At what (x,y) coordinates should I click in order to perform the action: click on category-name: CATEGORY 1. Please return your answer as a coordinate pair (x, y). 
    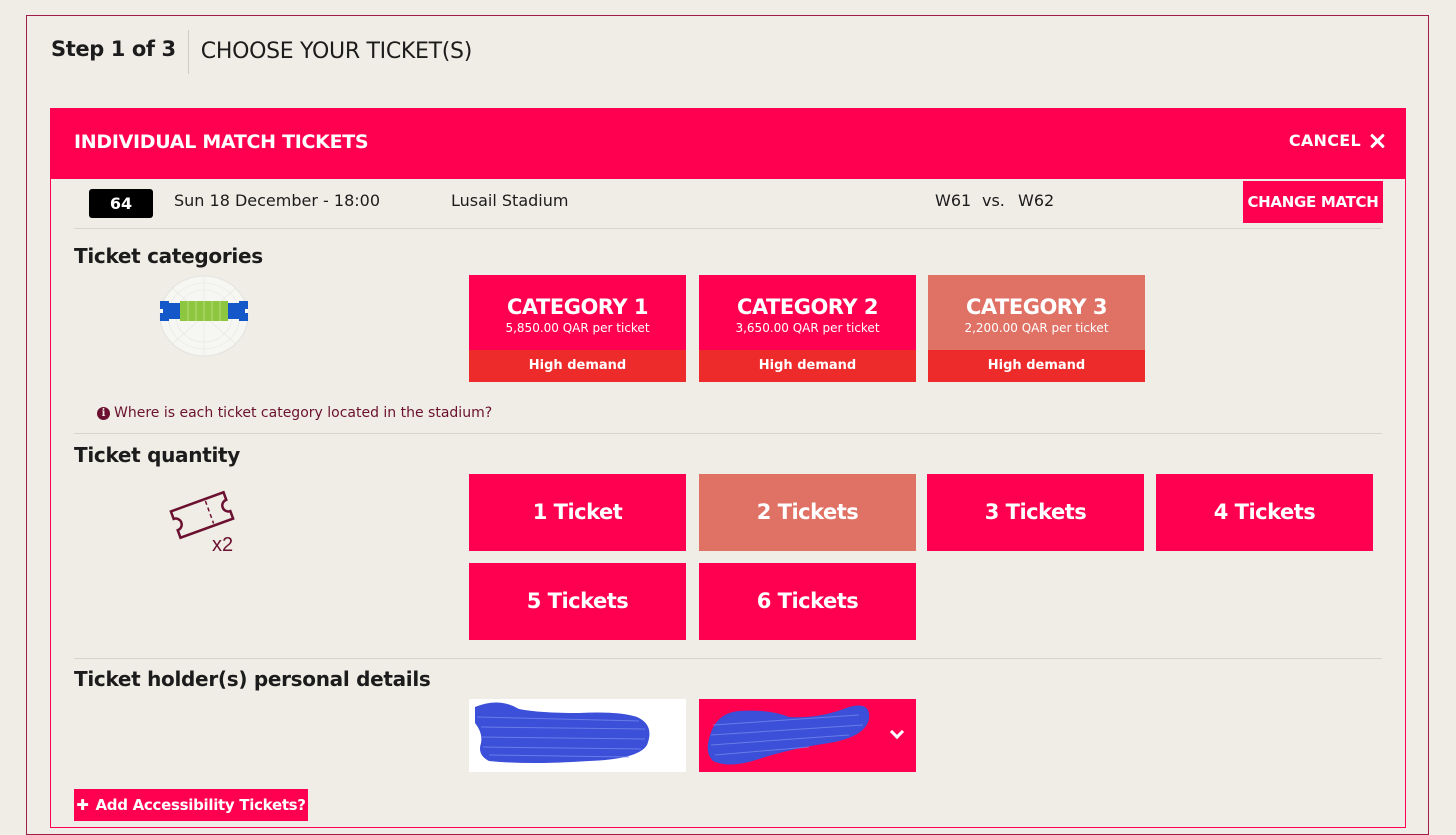
    Looking at the image, I should click on (577, 307).